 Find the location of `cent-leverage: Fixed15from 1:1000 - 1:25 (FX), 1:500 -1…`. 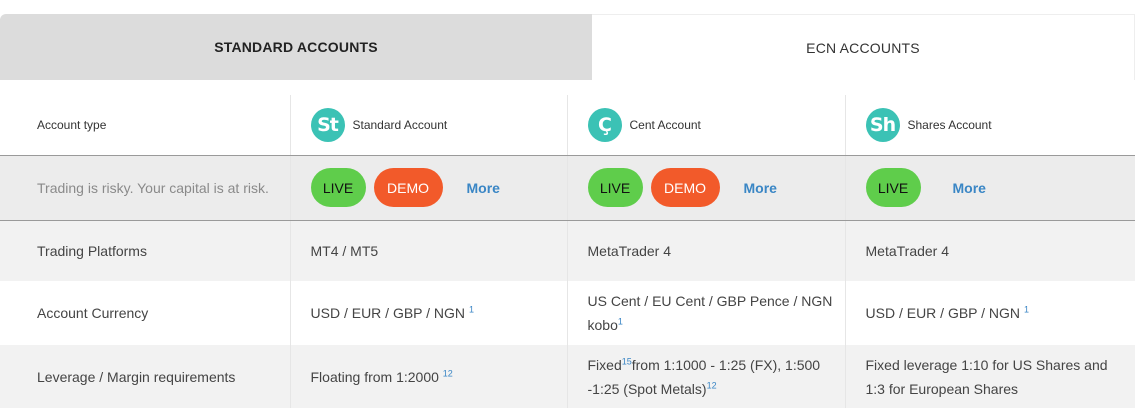

cent-leverage: Fixed15from 1:1000 - 1:25 (FX), 1:500 -1… is located at coordinates (705, 376).